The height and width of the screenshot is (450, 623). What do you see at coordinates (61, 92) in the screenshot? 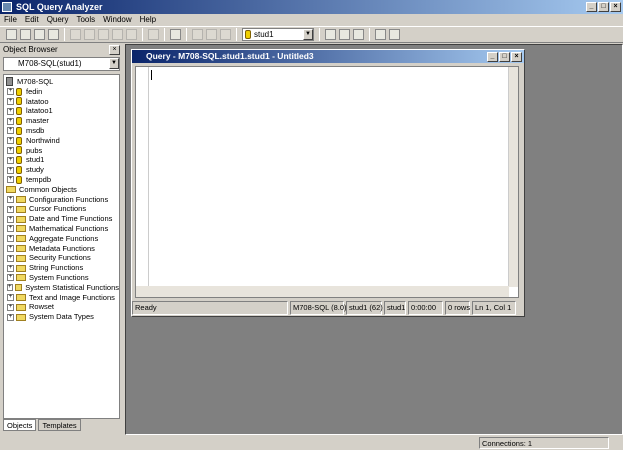
I see `tree-database: + fedin` at bounding box center [61, 92].